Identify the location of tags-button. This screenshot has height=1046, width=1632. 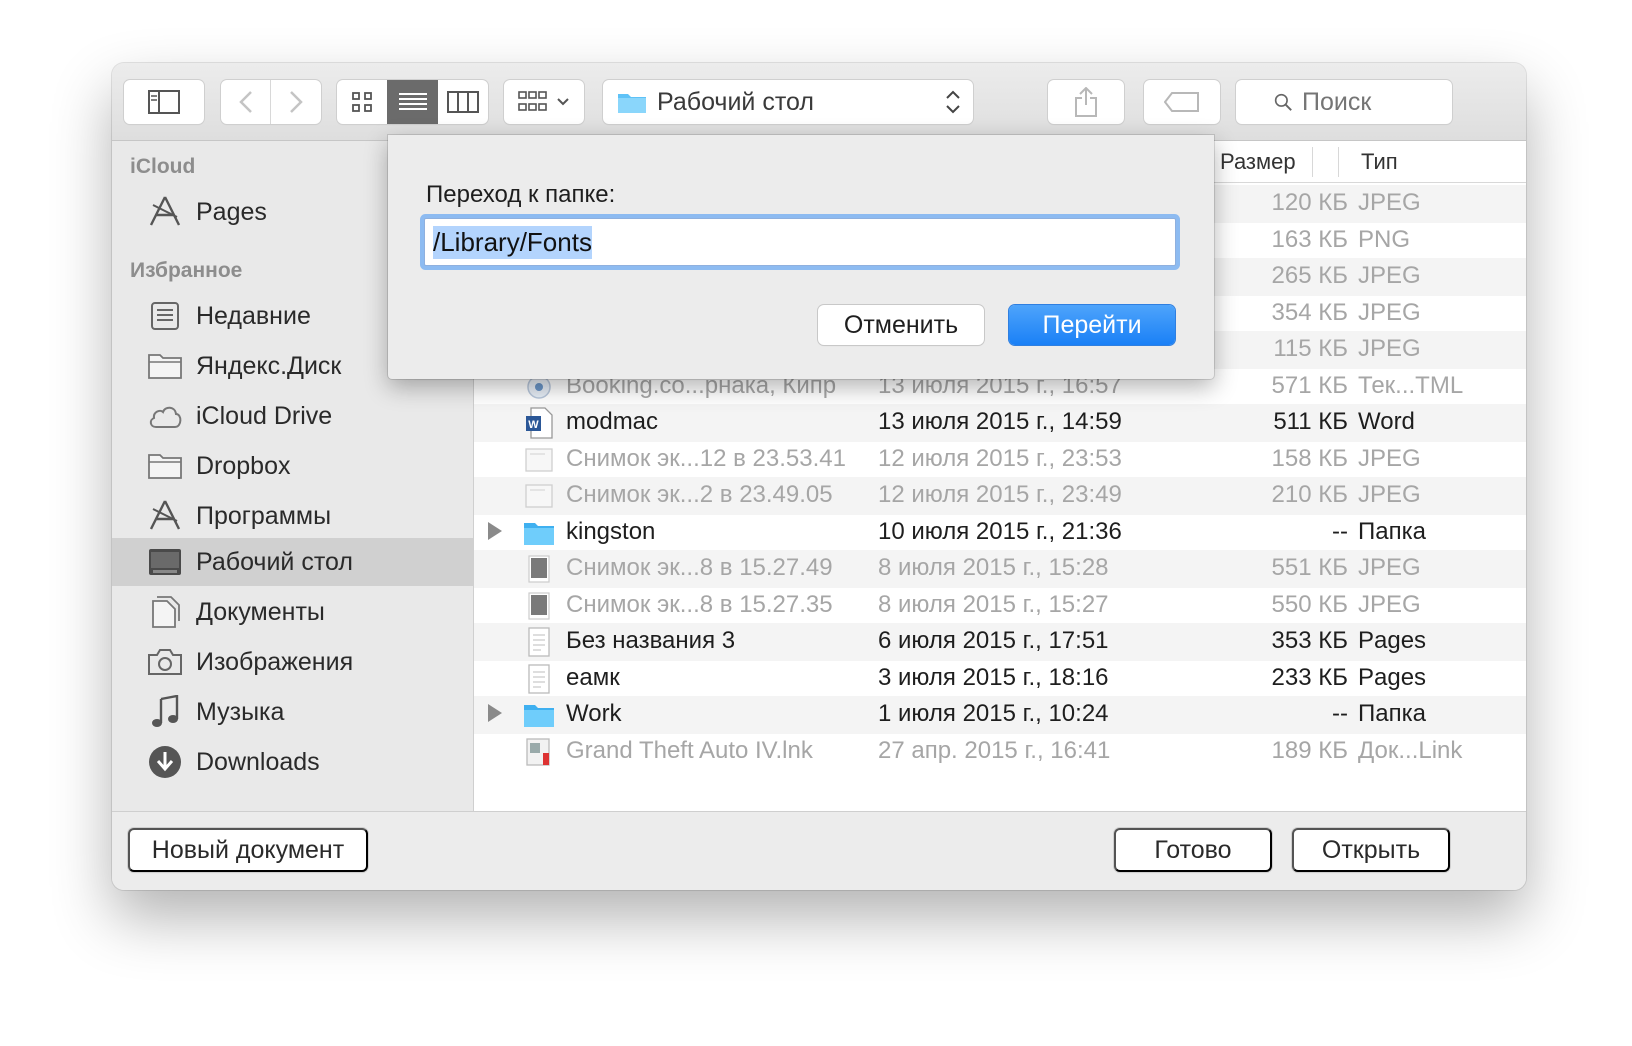
(1182, 102).